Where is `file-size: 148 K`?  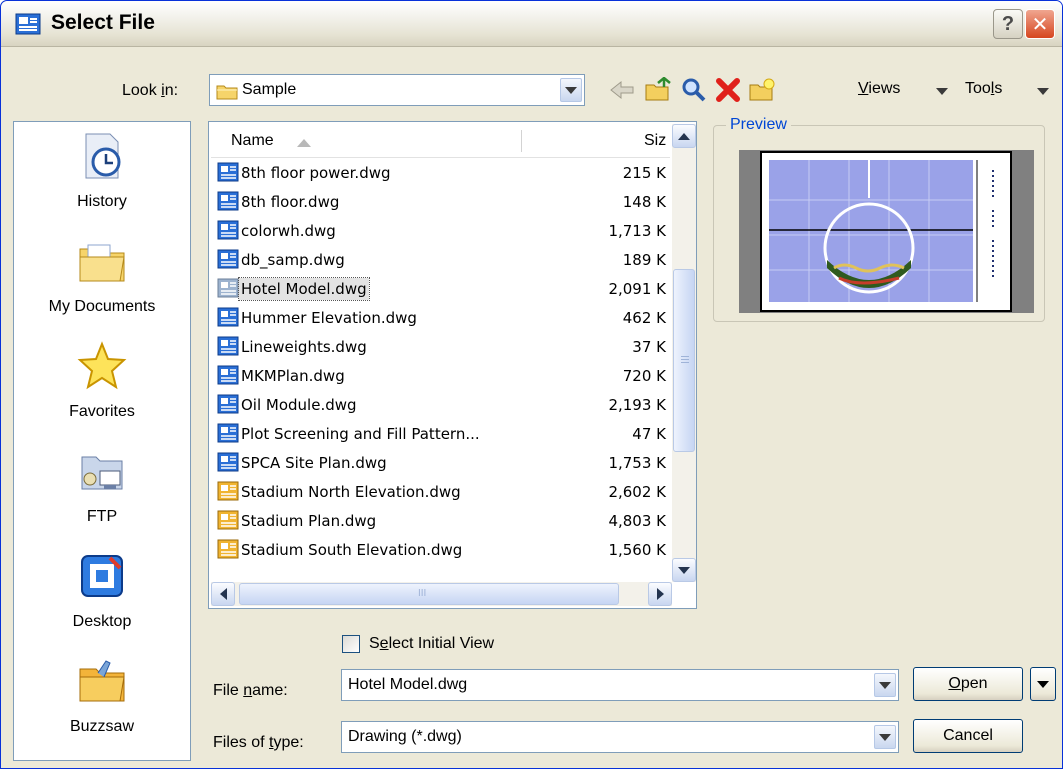 file-size: 148 K is located at coordinates (644, 202).